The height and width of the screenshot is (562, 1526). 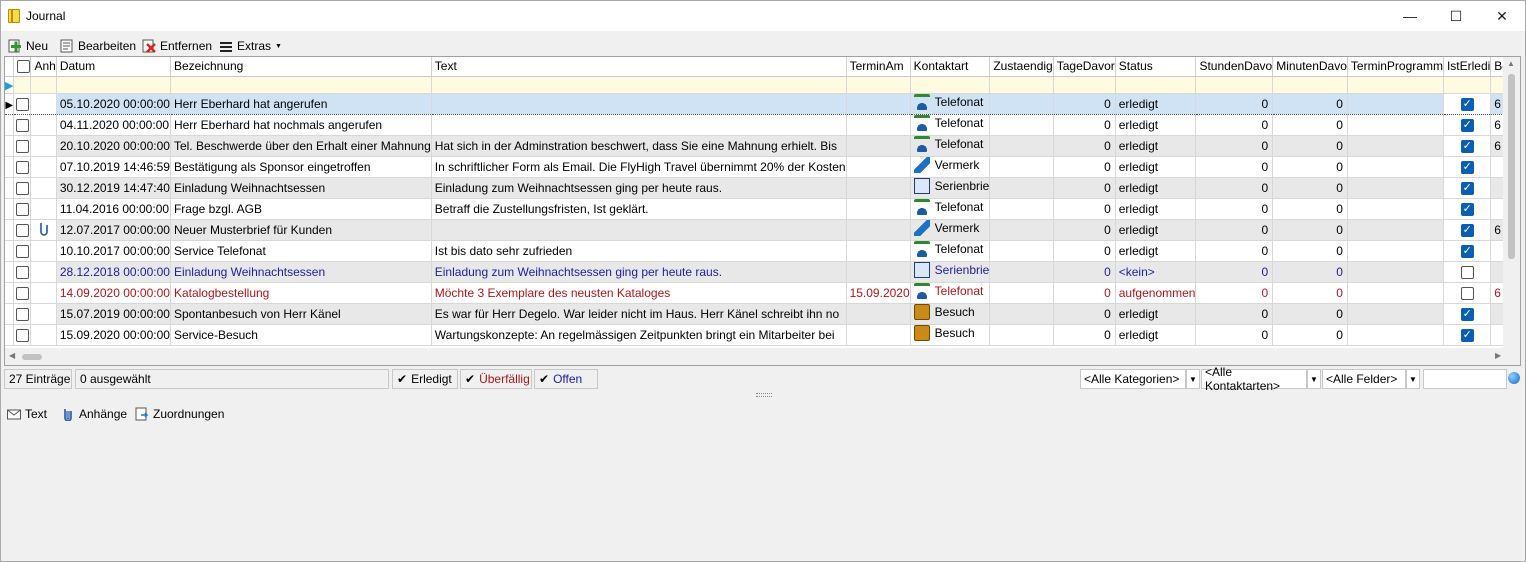 I want to click on new-button: Neu, so click(x=28, y=46).